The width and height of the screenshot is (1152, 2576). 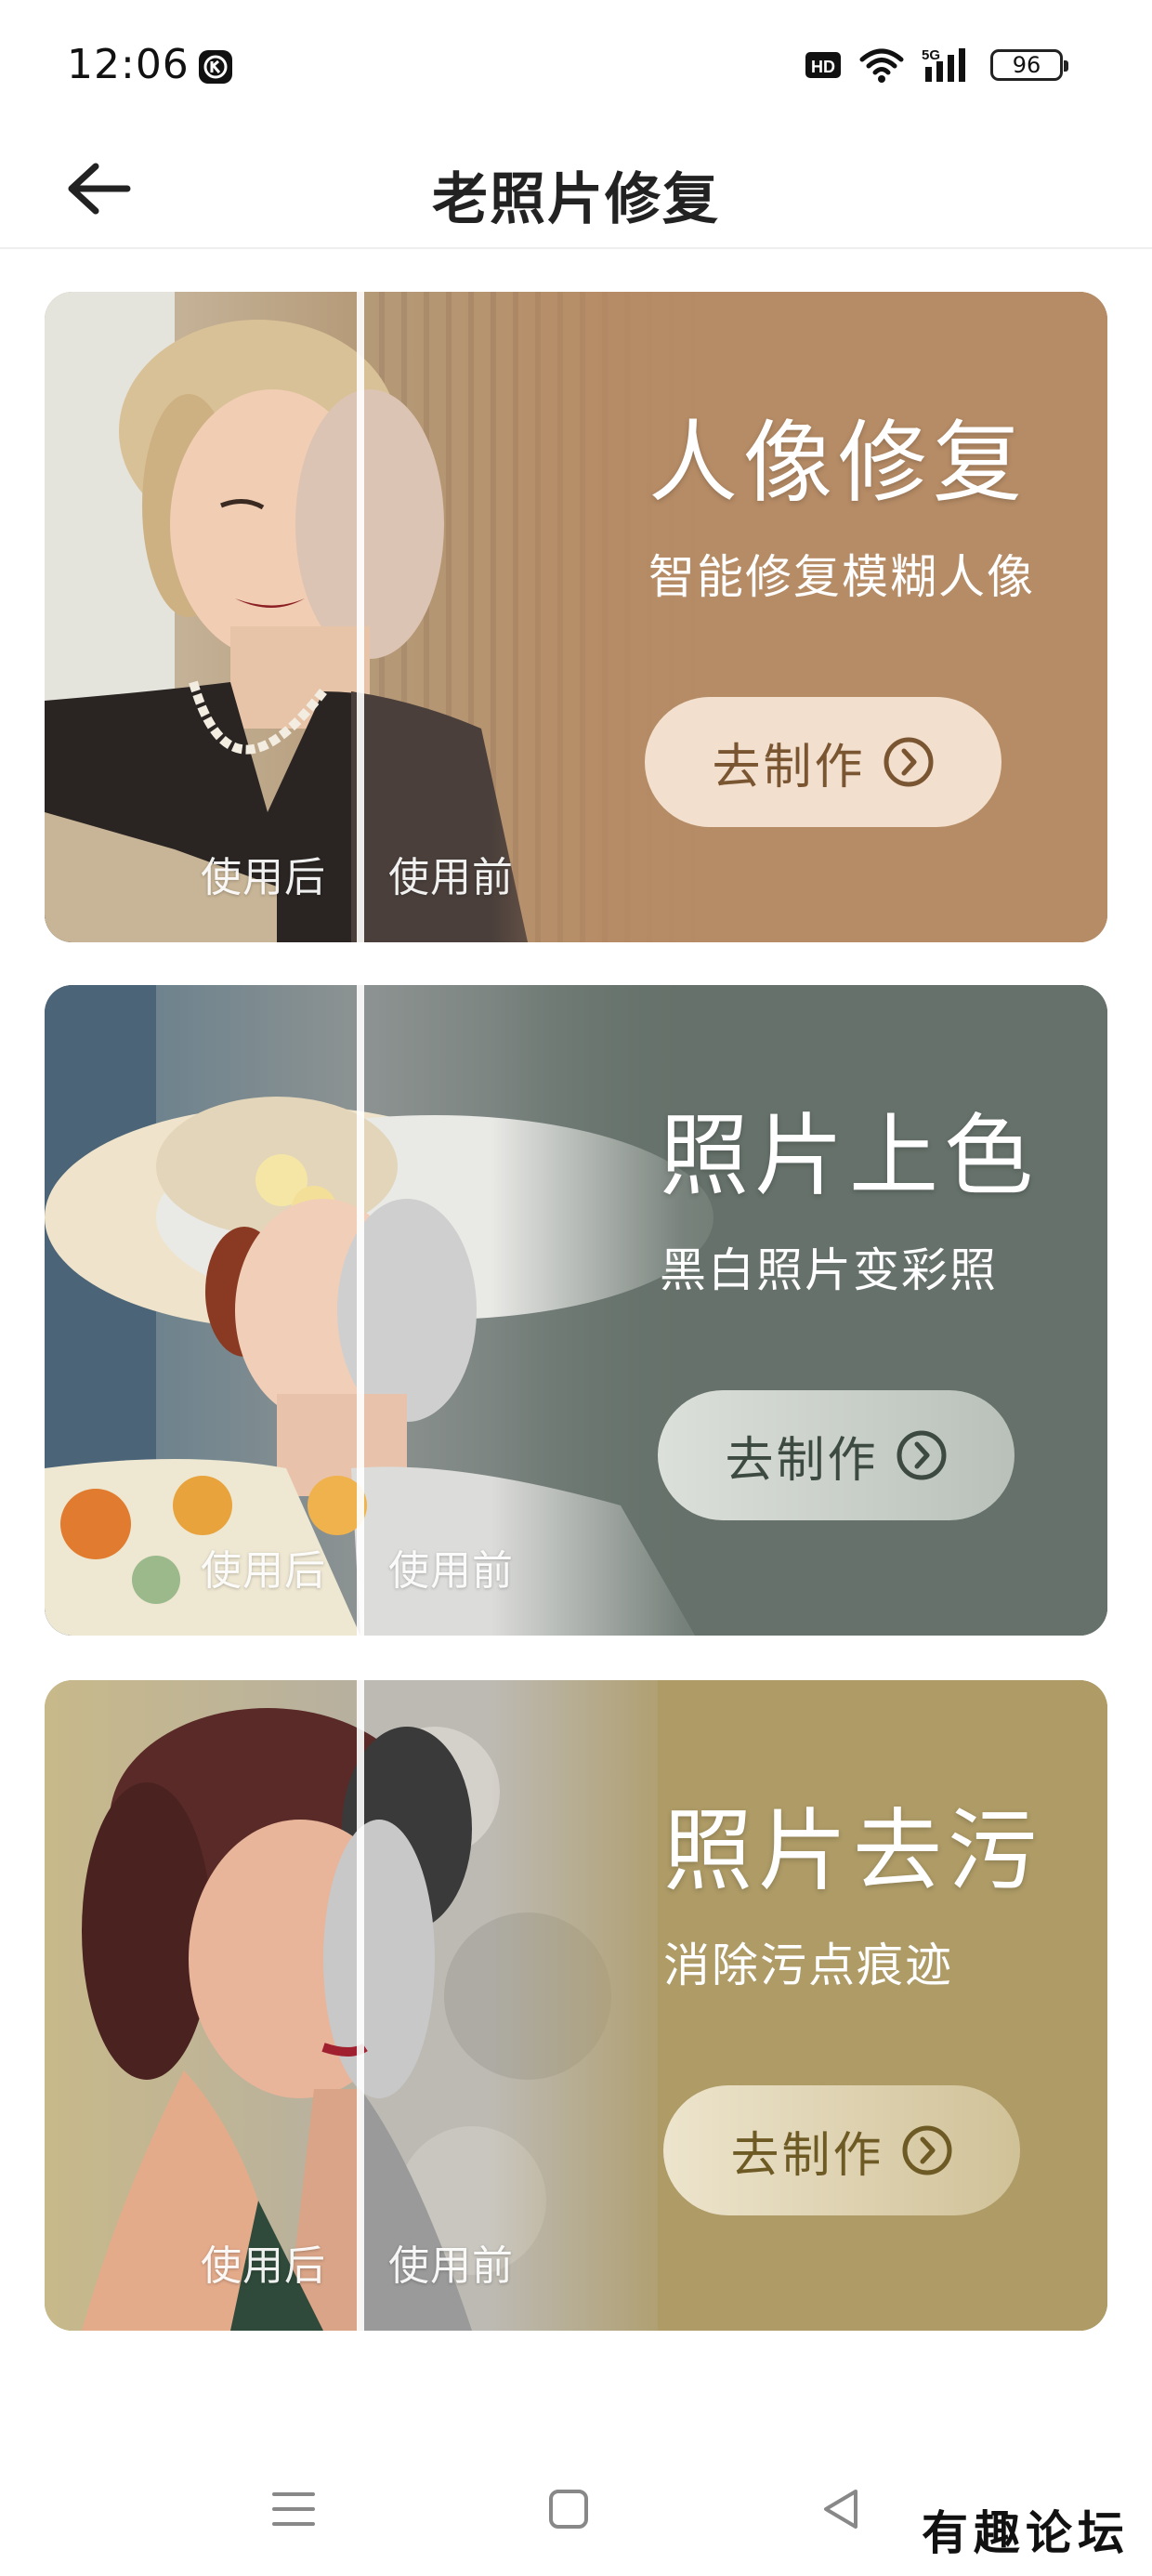 What do you see at coordinates (1026, 65) in the screenshot?
I see `battery-level: 96` at bounding box center [1026, 65].